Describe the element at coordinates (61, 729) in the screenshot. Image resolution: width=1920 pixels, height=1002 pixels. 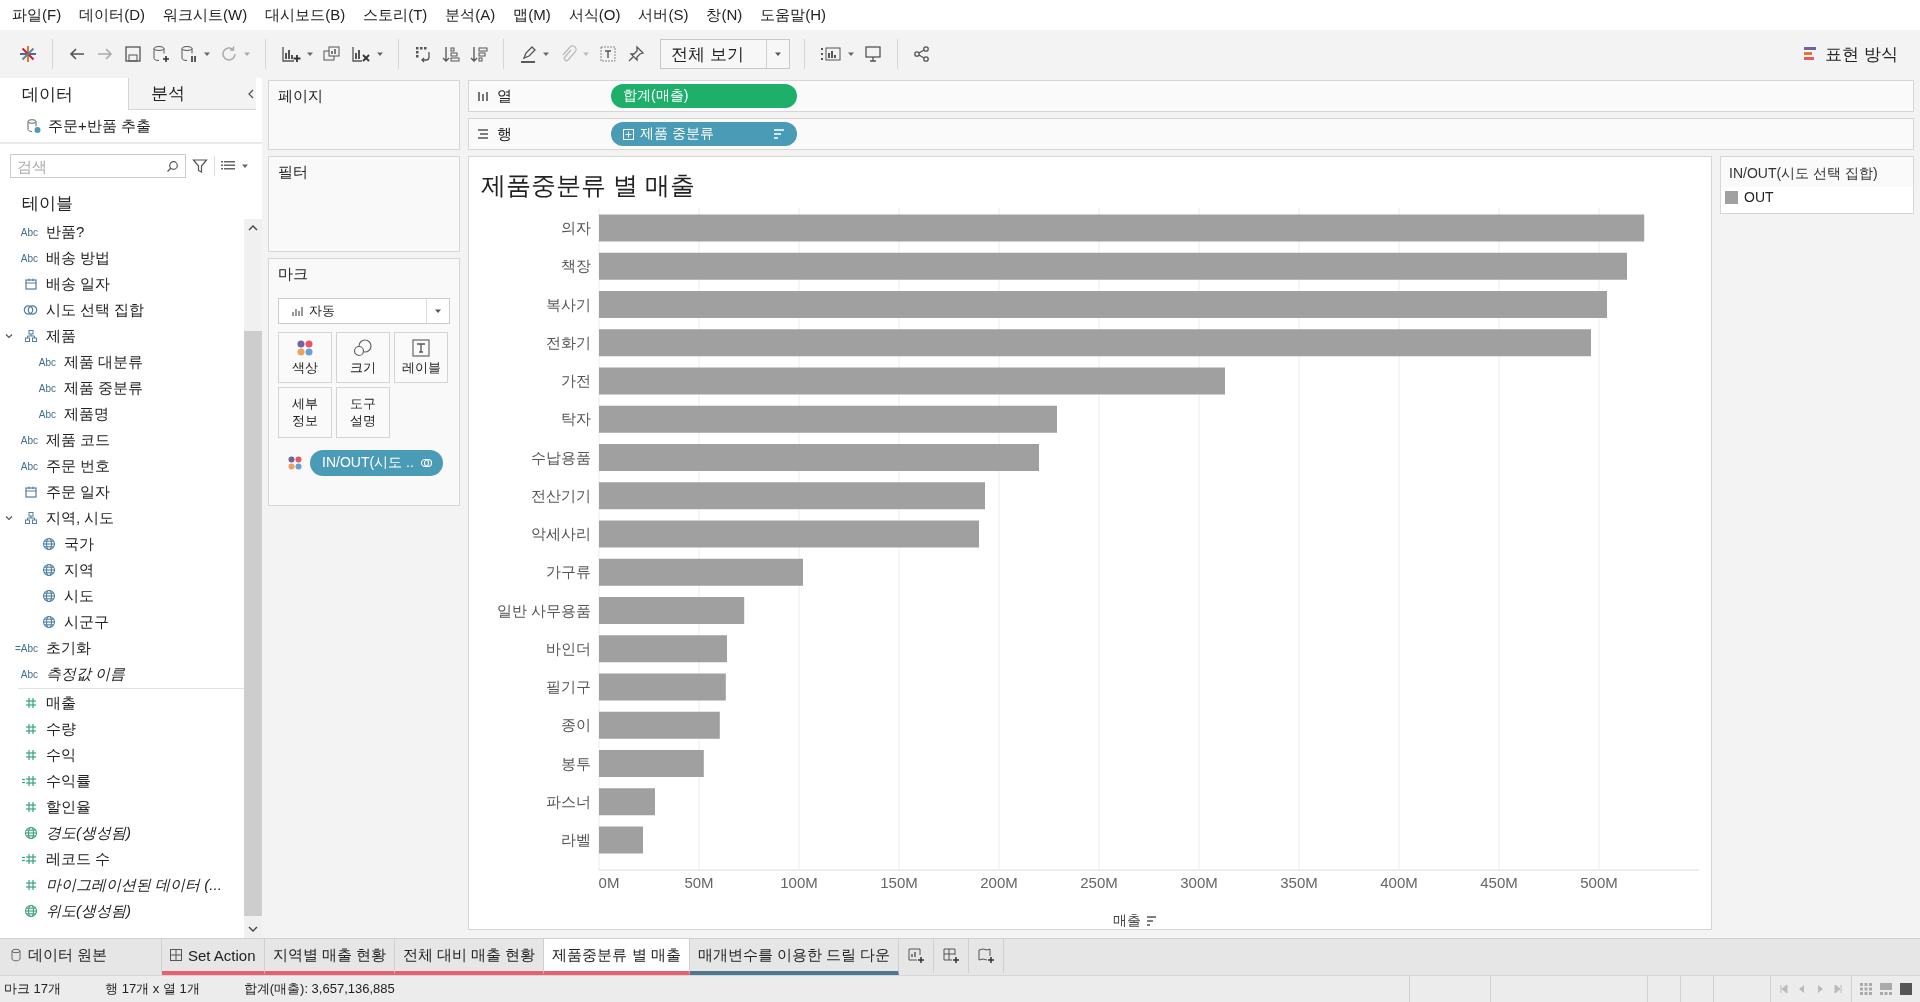
I see `field-item: 수량` at that location.